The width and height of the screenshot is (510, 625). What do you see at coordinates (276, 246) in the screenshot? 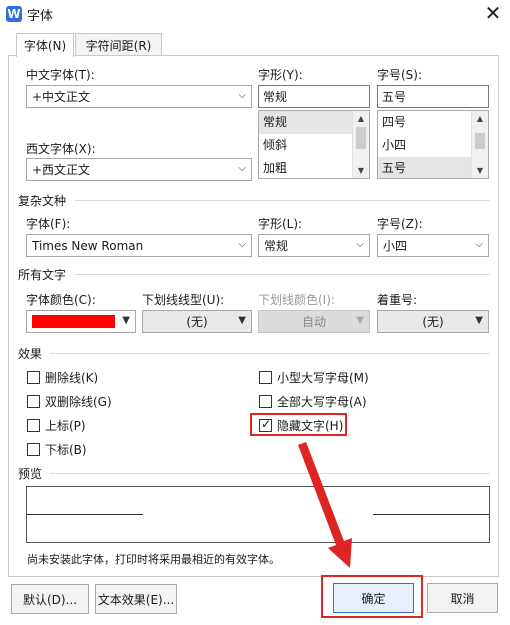
I see `complex-style-value: 常规` at bounding box center [276, 246].